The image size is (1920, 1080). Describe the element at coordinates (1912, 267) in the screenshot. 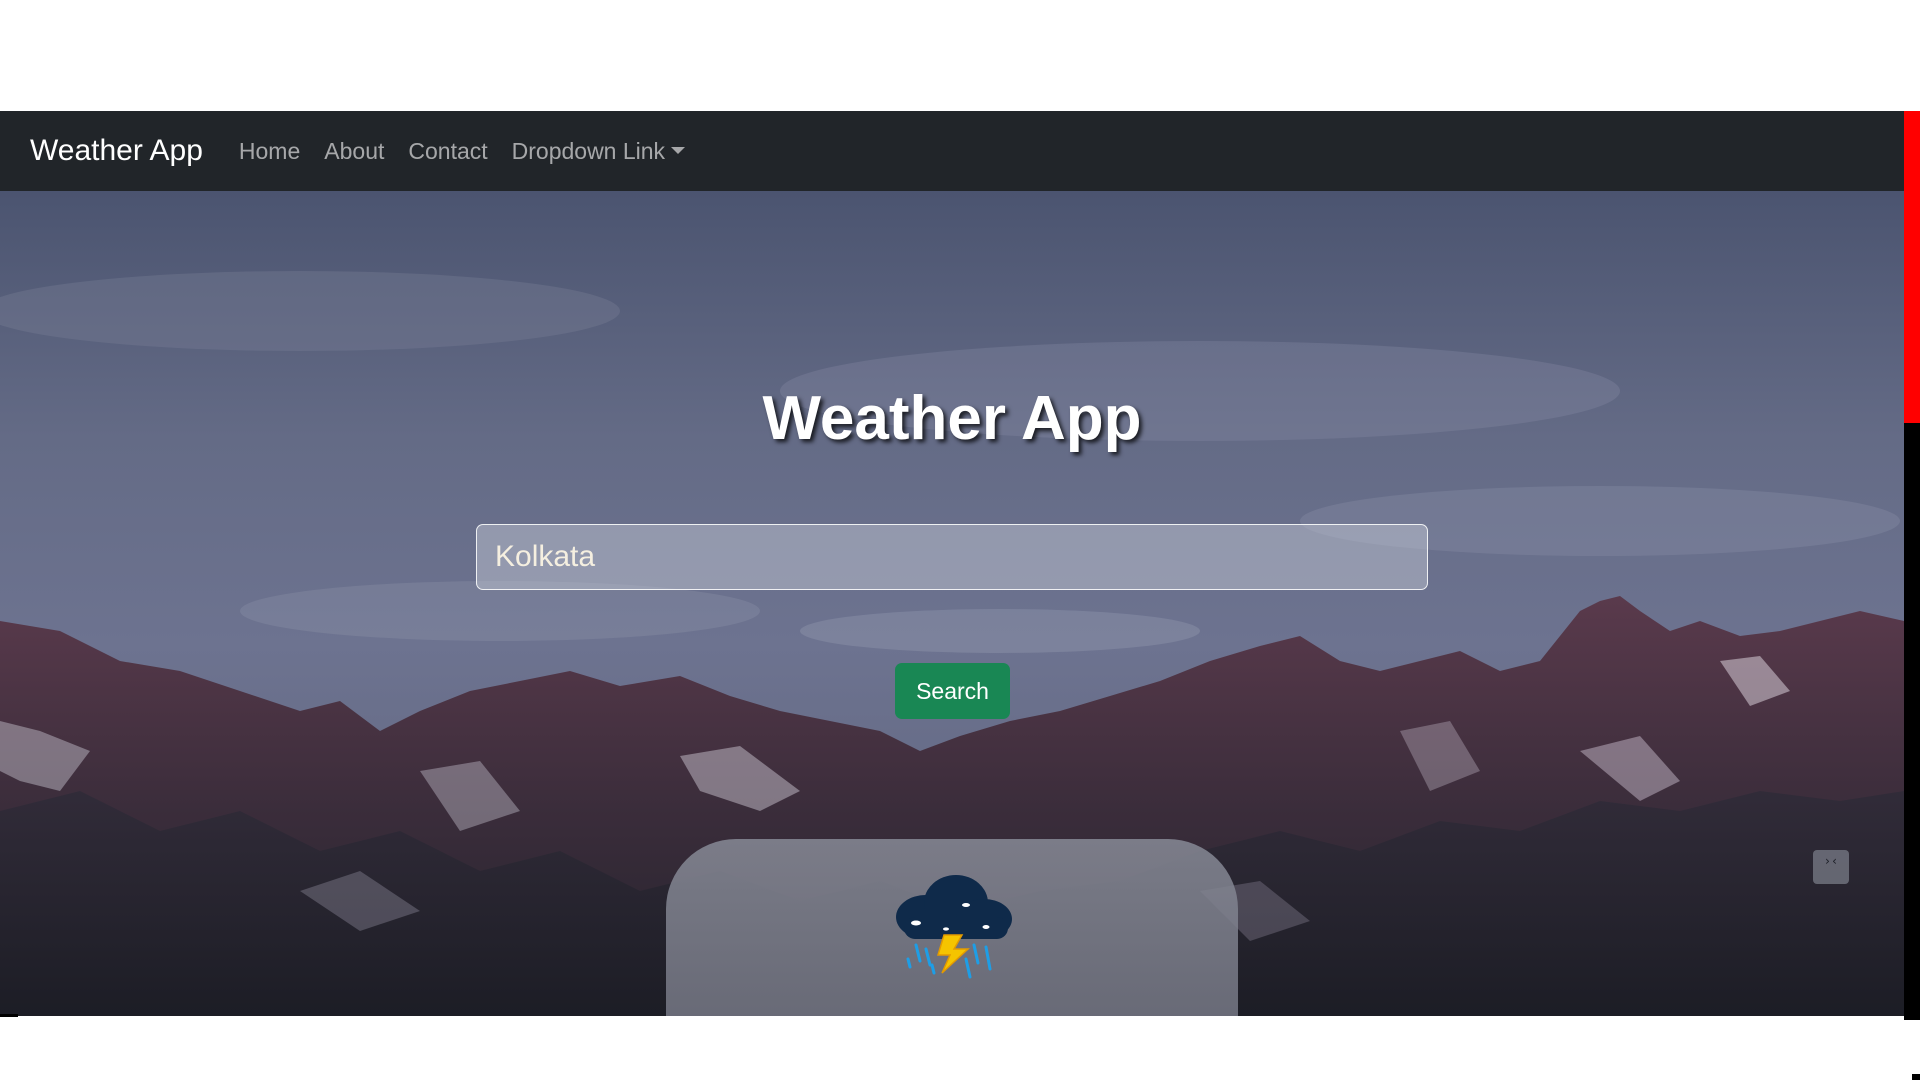

I see `scrollbar-thumb` at that location.